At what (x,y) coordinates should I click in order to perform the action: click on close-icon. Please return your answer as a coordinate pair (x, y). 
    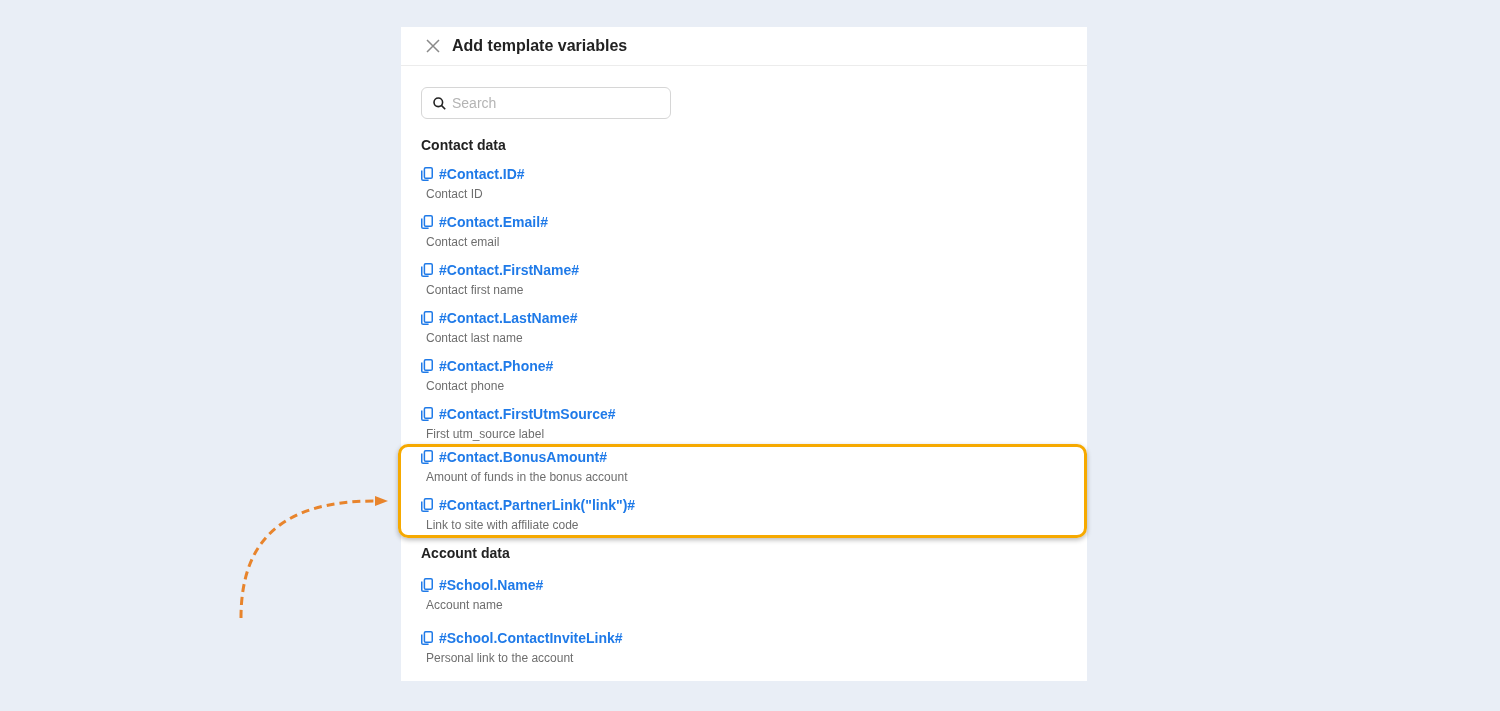
    Looking at the image, I should click on (433, 46).